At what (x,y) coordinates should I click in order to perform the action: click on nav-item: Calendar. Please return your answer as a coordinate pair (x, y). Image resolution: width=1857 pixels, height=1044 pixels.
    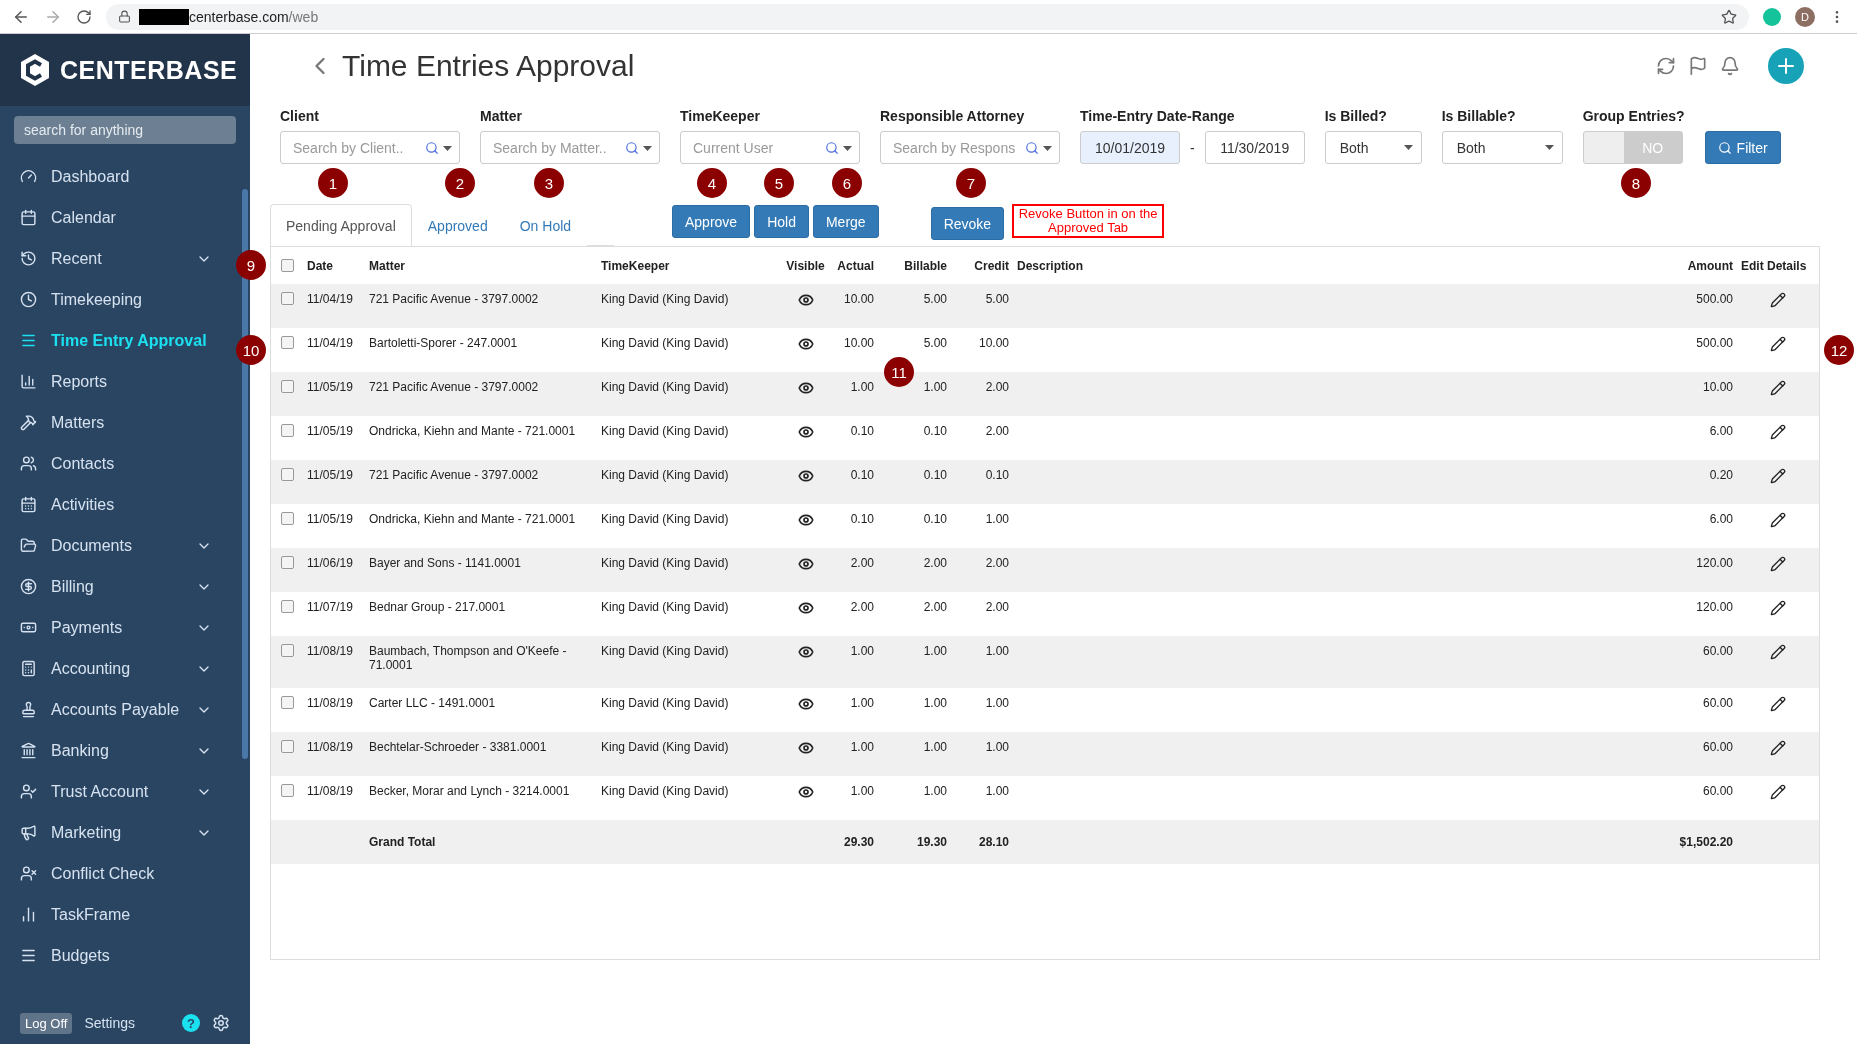
    Looking at the image, I should click on (117, 217).